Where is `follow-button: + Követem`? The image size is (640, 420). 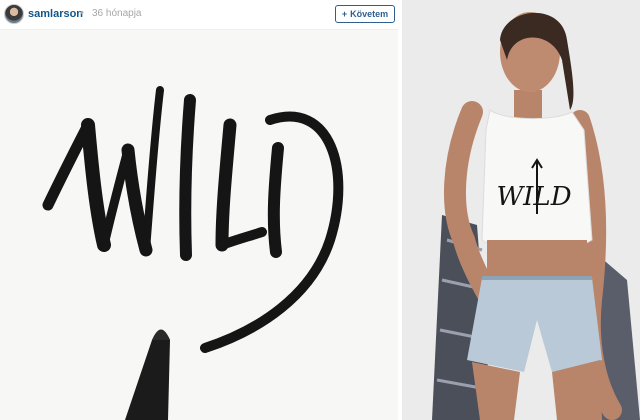 follow-button: + Követem is located at coordinates (365, 14).